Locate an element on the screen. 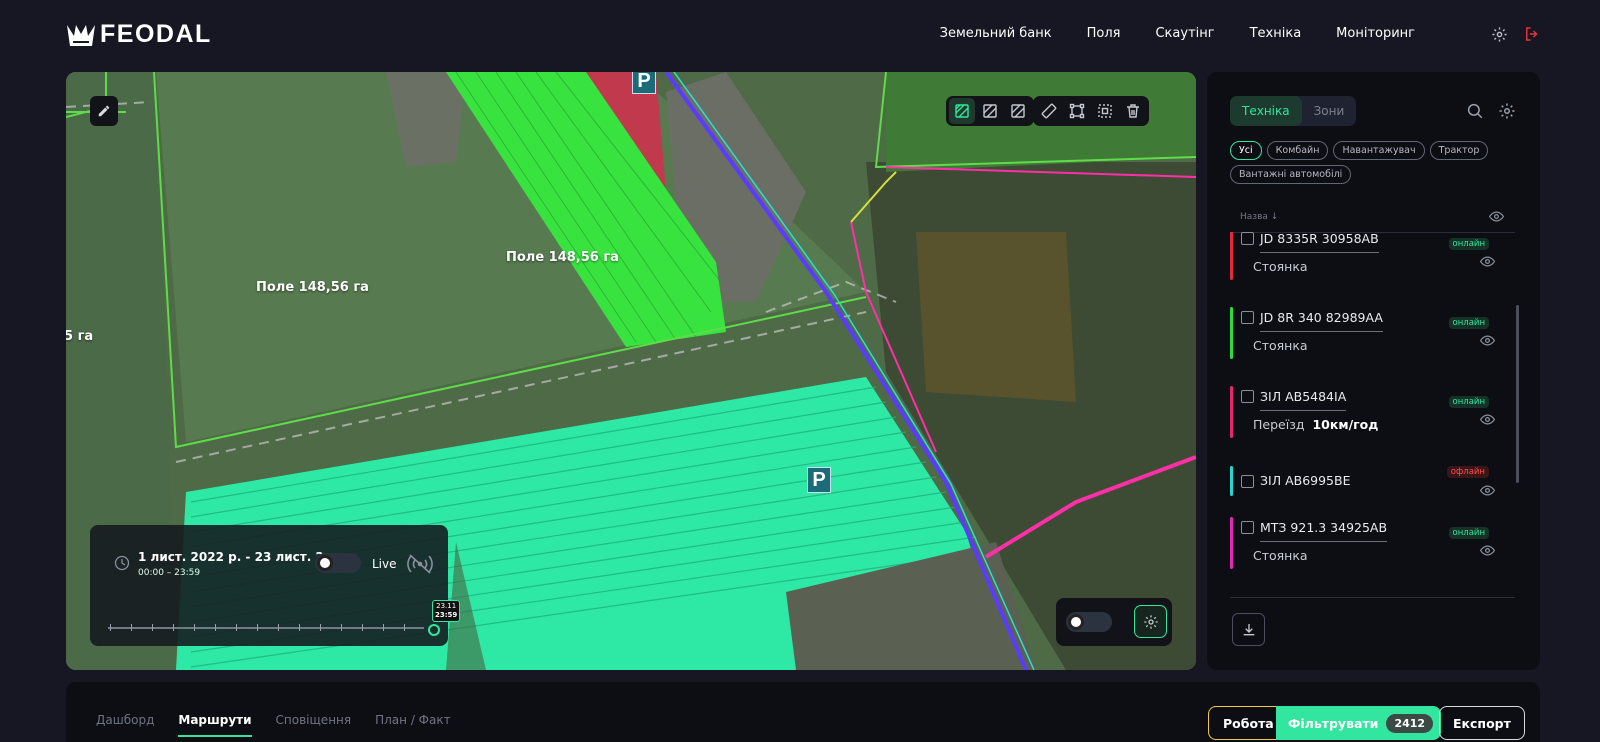  status-badge: онлайн is located at coordinates (1468, 533).